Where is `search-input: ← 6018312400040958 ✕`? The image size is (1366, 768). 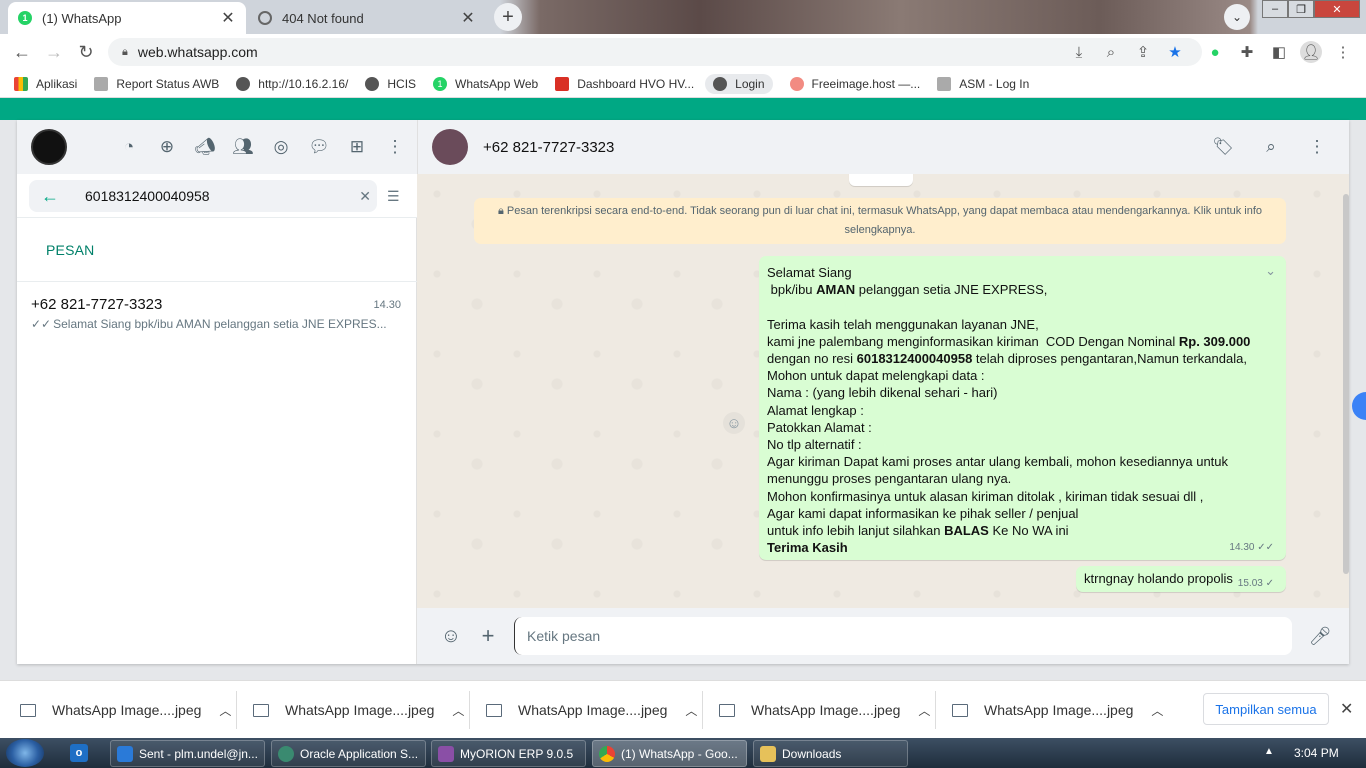
search-input: ← 6018312400040958 ✕ is located at coordinates (203, 196).